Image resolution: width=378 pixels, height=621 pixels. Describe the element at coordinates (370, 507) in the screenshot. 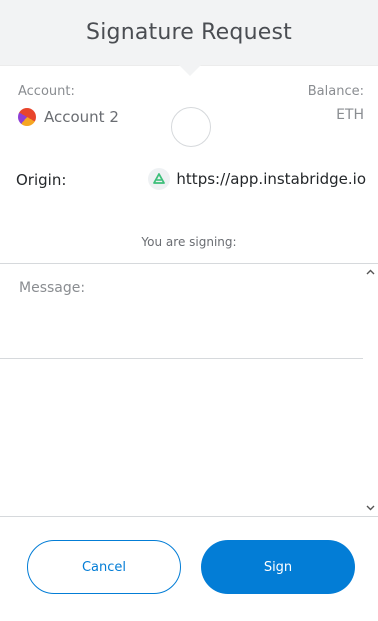

I see `scroll-down-icon` at that location.